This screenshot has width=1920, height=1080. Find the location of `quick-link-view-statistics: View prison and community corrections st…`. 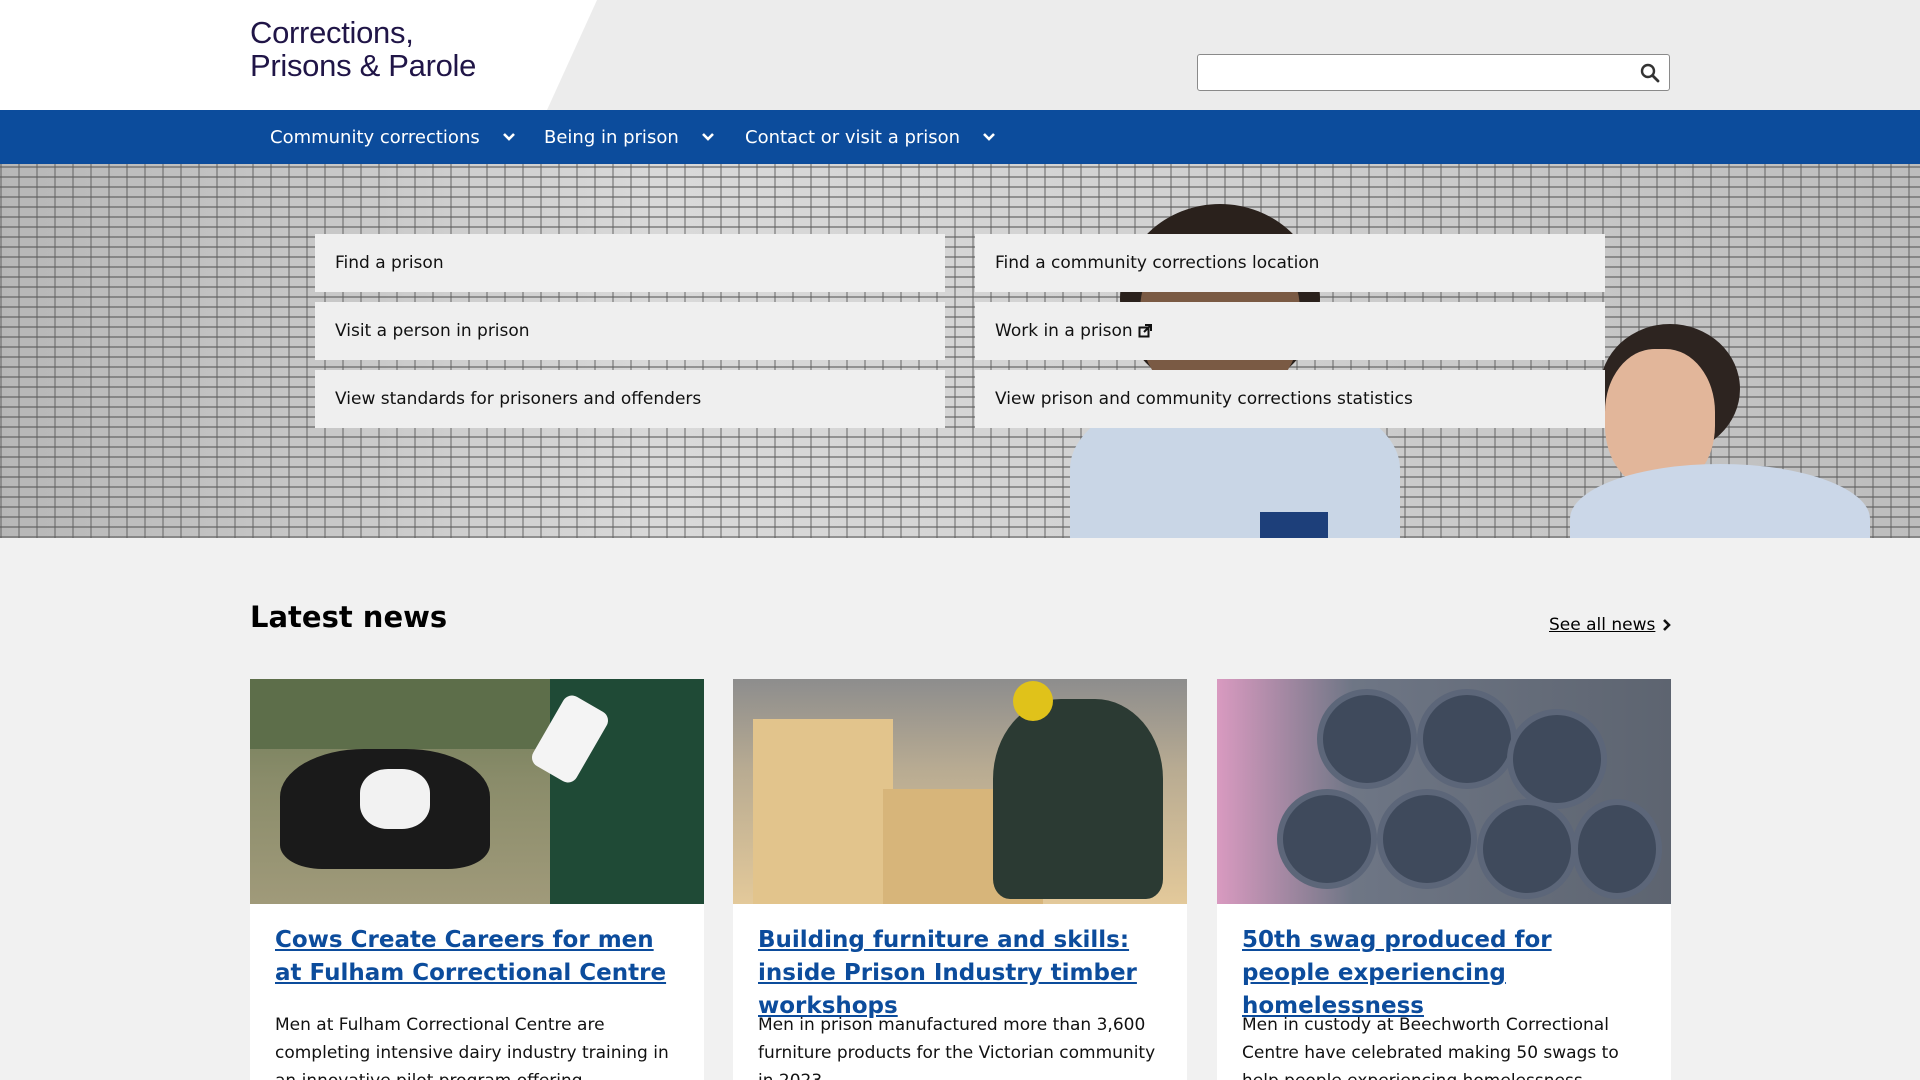

quick-link-view-statistics: View prison and community corrections st… is located at coordinates (1290, 399).